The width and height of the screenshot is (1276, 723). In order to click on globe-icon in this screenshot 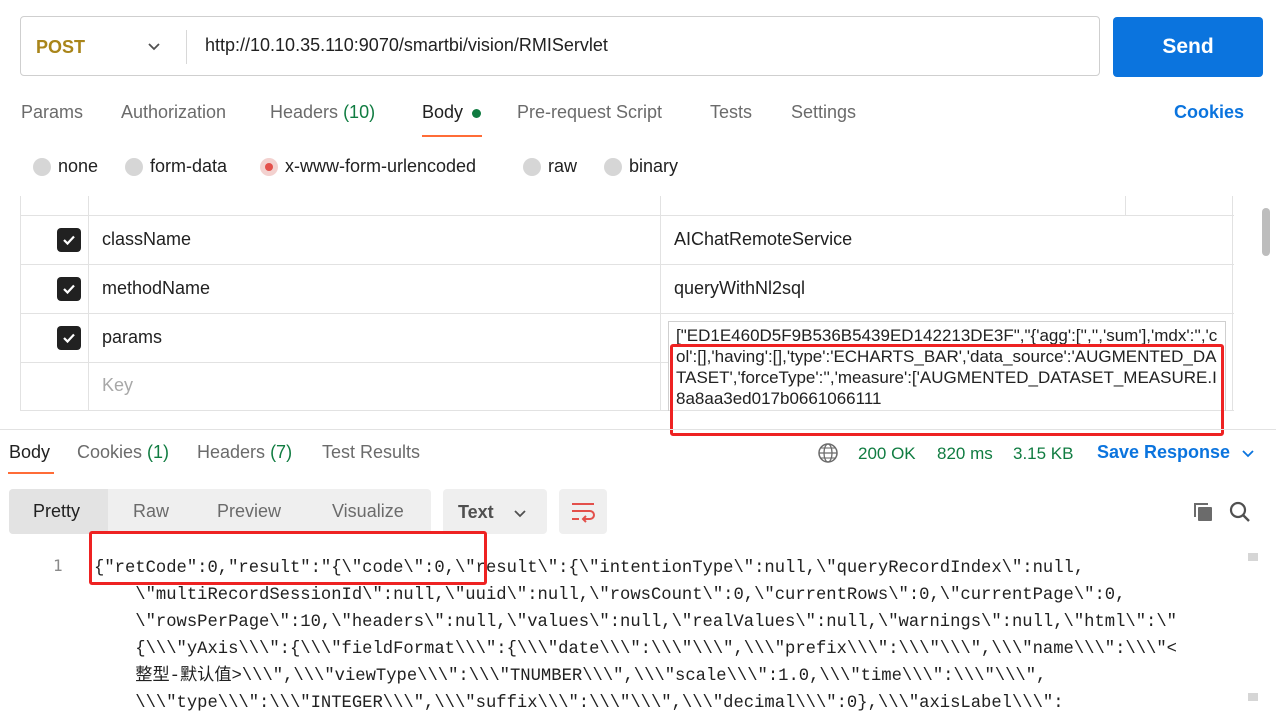, I will do `click(828, 453)`.